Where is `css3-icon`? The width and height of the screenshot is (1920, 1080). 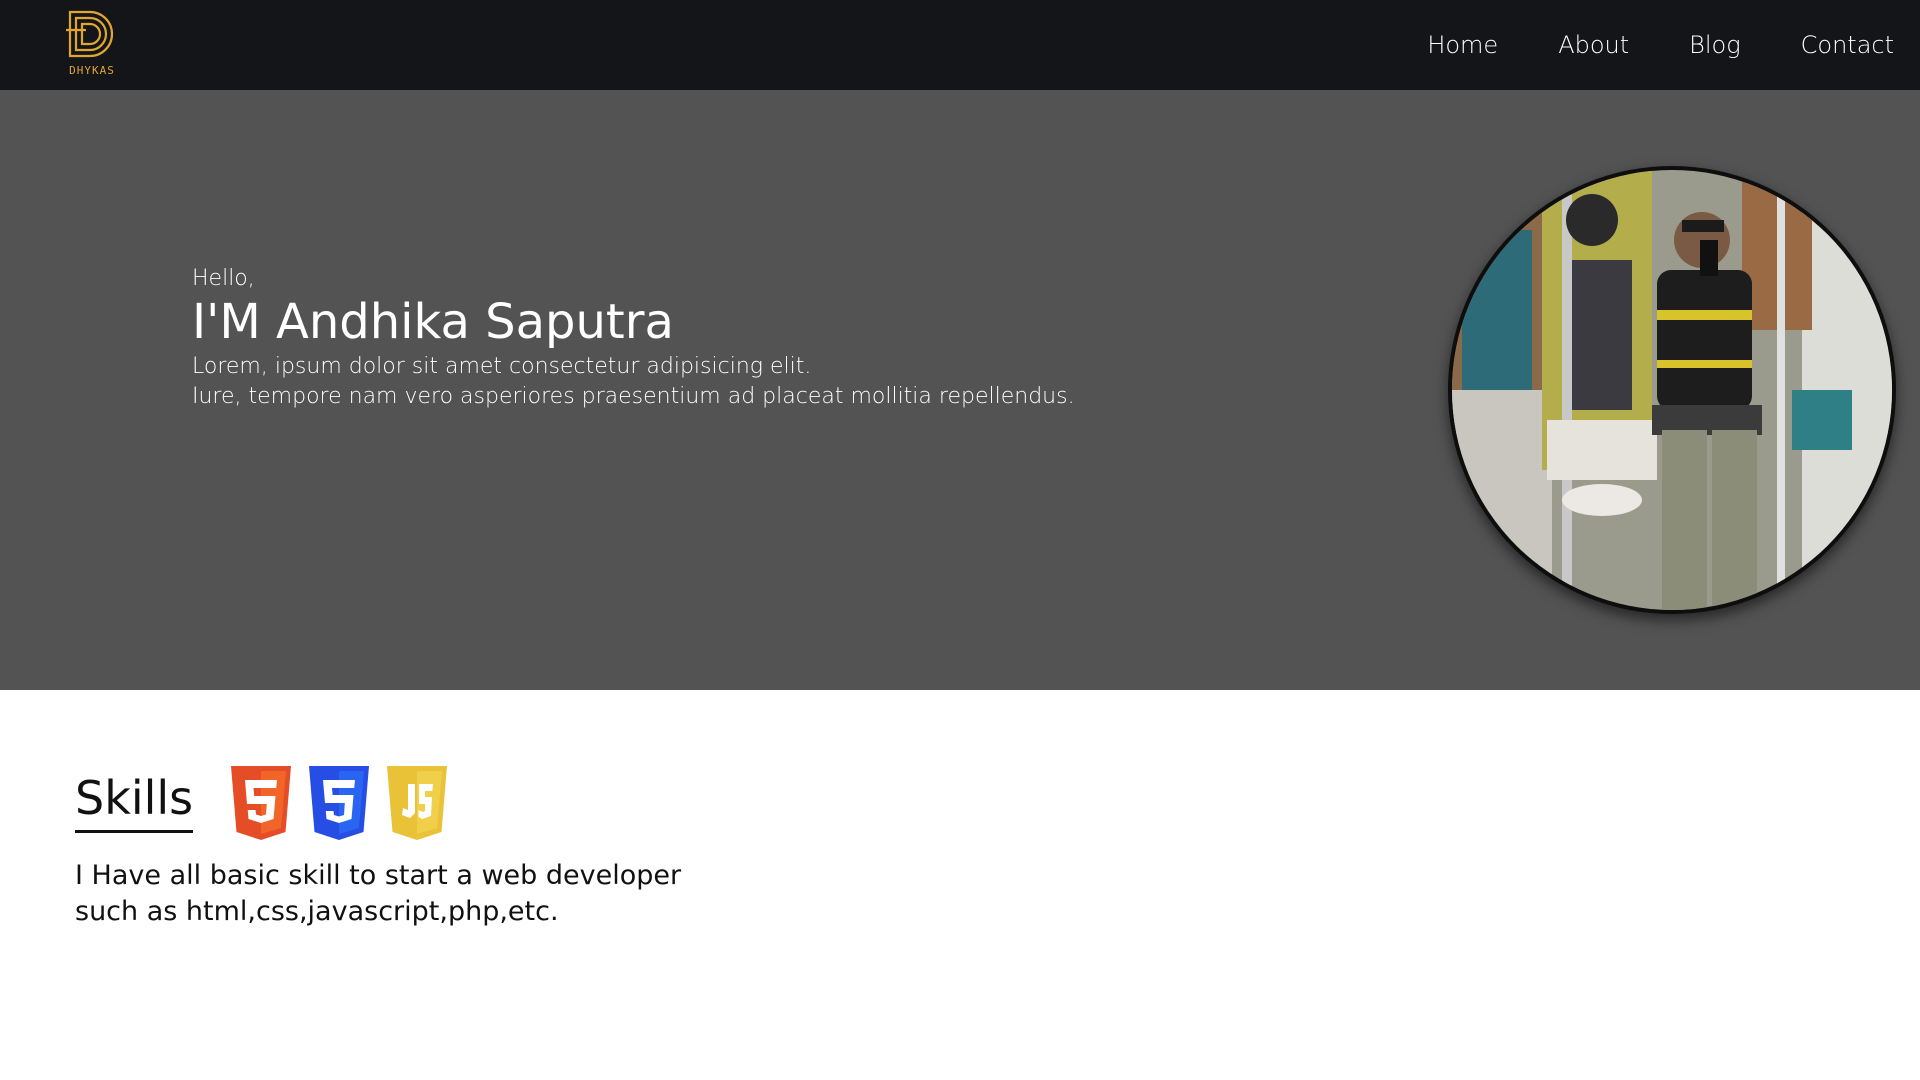 css3-icon is located at coordinates (339, 803).